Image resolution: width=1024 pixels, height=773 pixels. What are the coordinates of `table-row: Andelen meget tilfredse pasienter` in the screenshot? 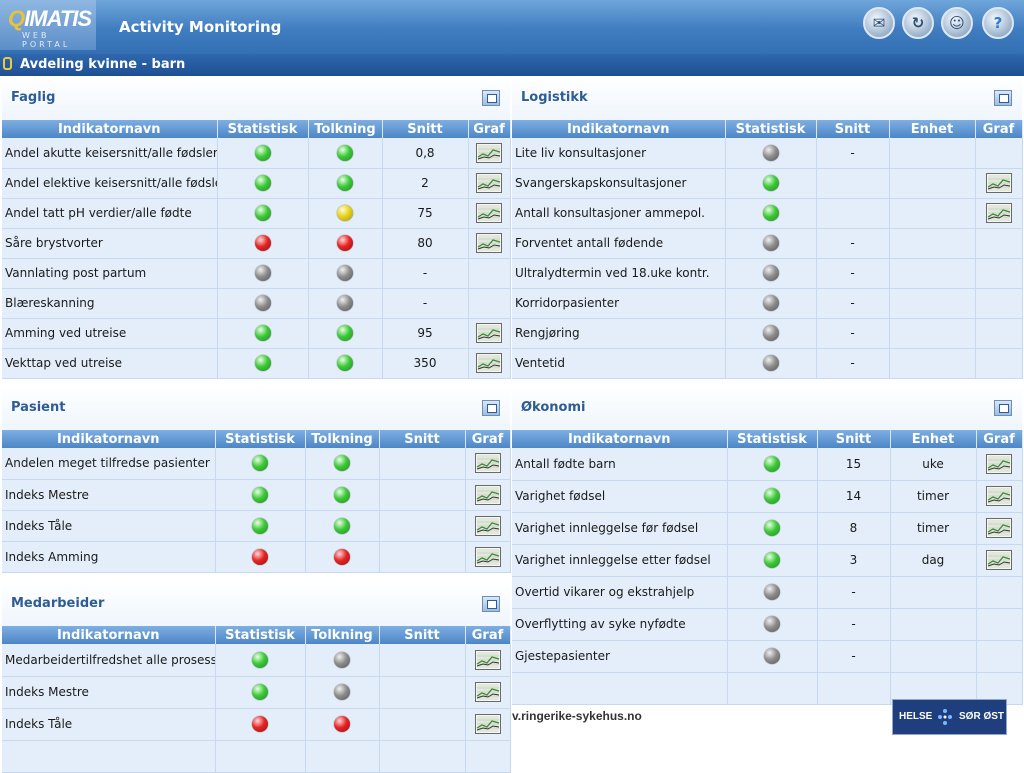 It's located at (256, 464).